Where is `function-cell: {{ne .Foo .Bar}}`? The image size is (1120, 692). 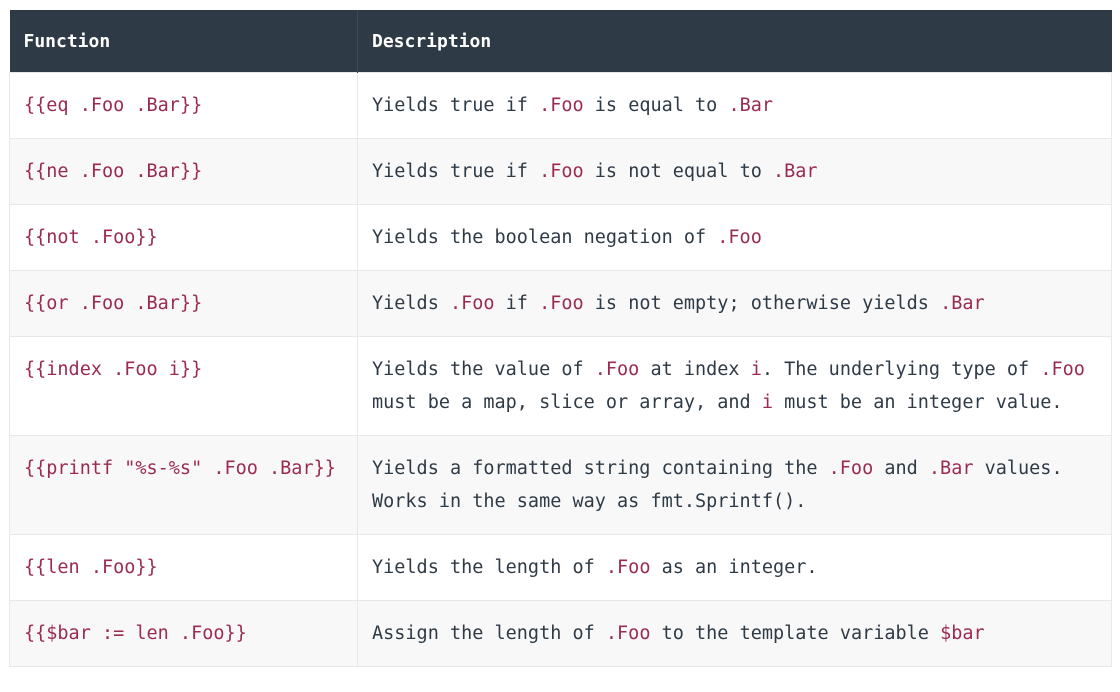
function-cell: {{ne .Foo .Bar}} is located at coordinates (183, 171).